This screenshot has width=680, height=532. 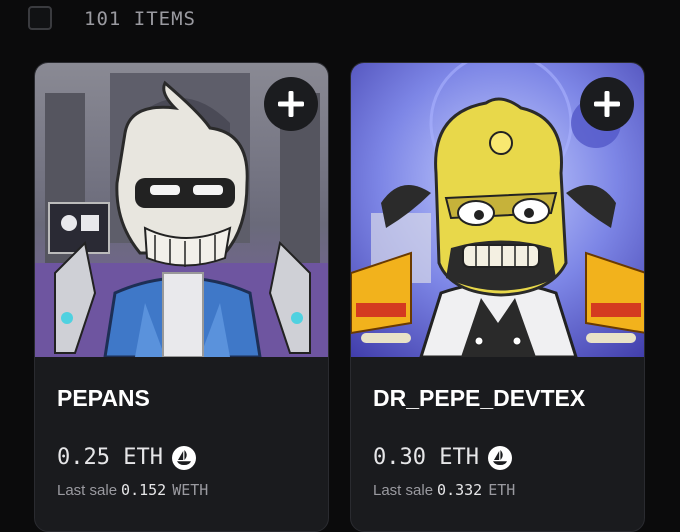 I want to click on last-sale-currency: WETH, so click(x=190, y=490).